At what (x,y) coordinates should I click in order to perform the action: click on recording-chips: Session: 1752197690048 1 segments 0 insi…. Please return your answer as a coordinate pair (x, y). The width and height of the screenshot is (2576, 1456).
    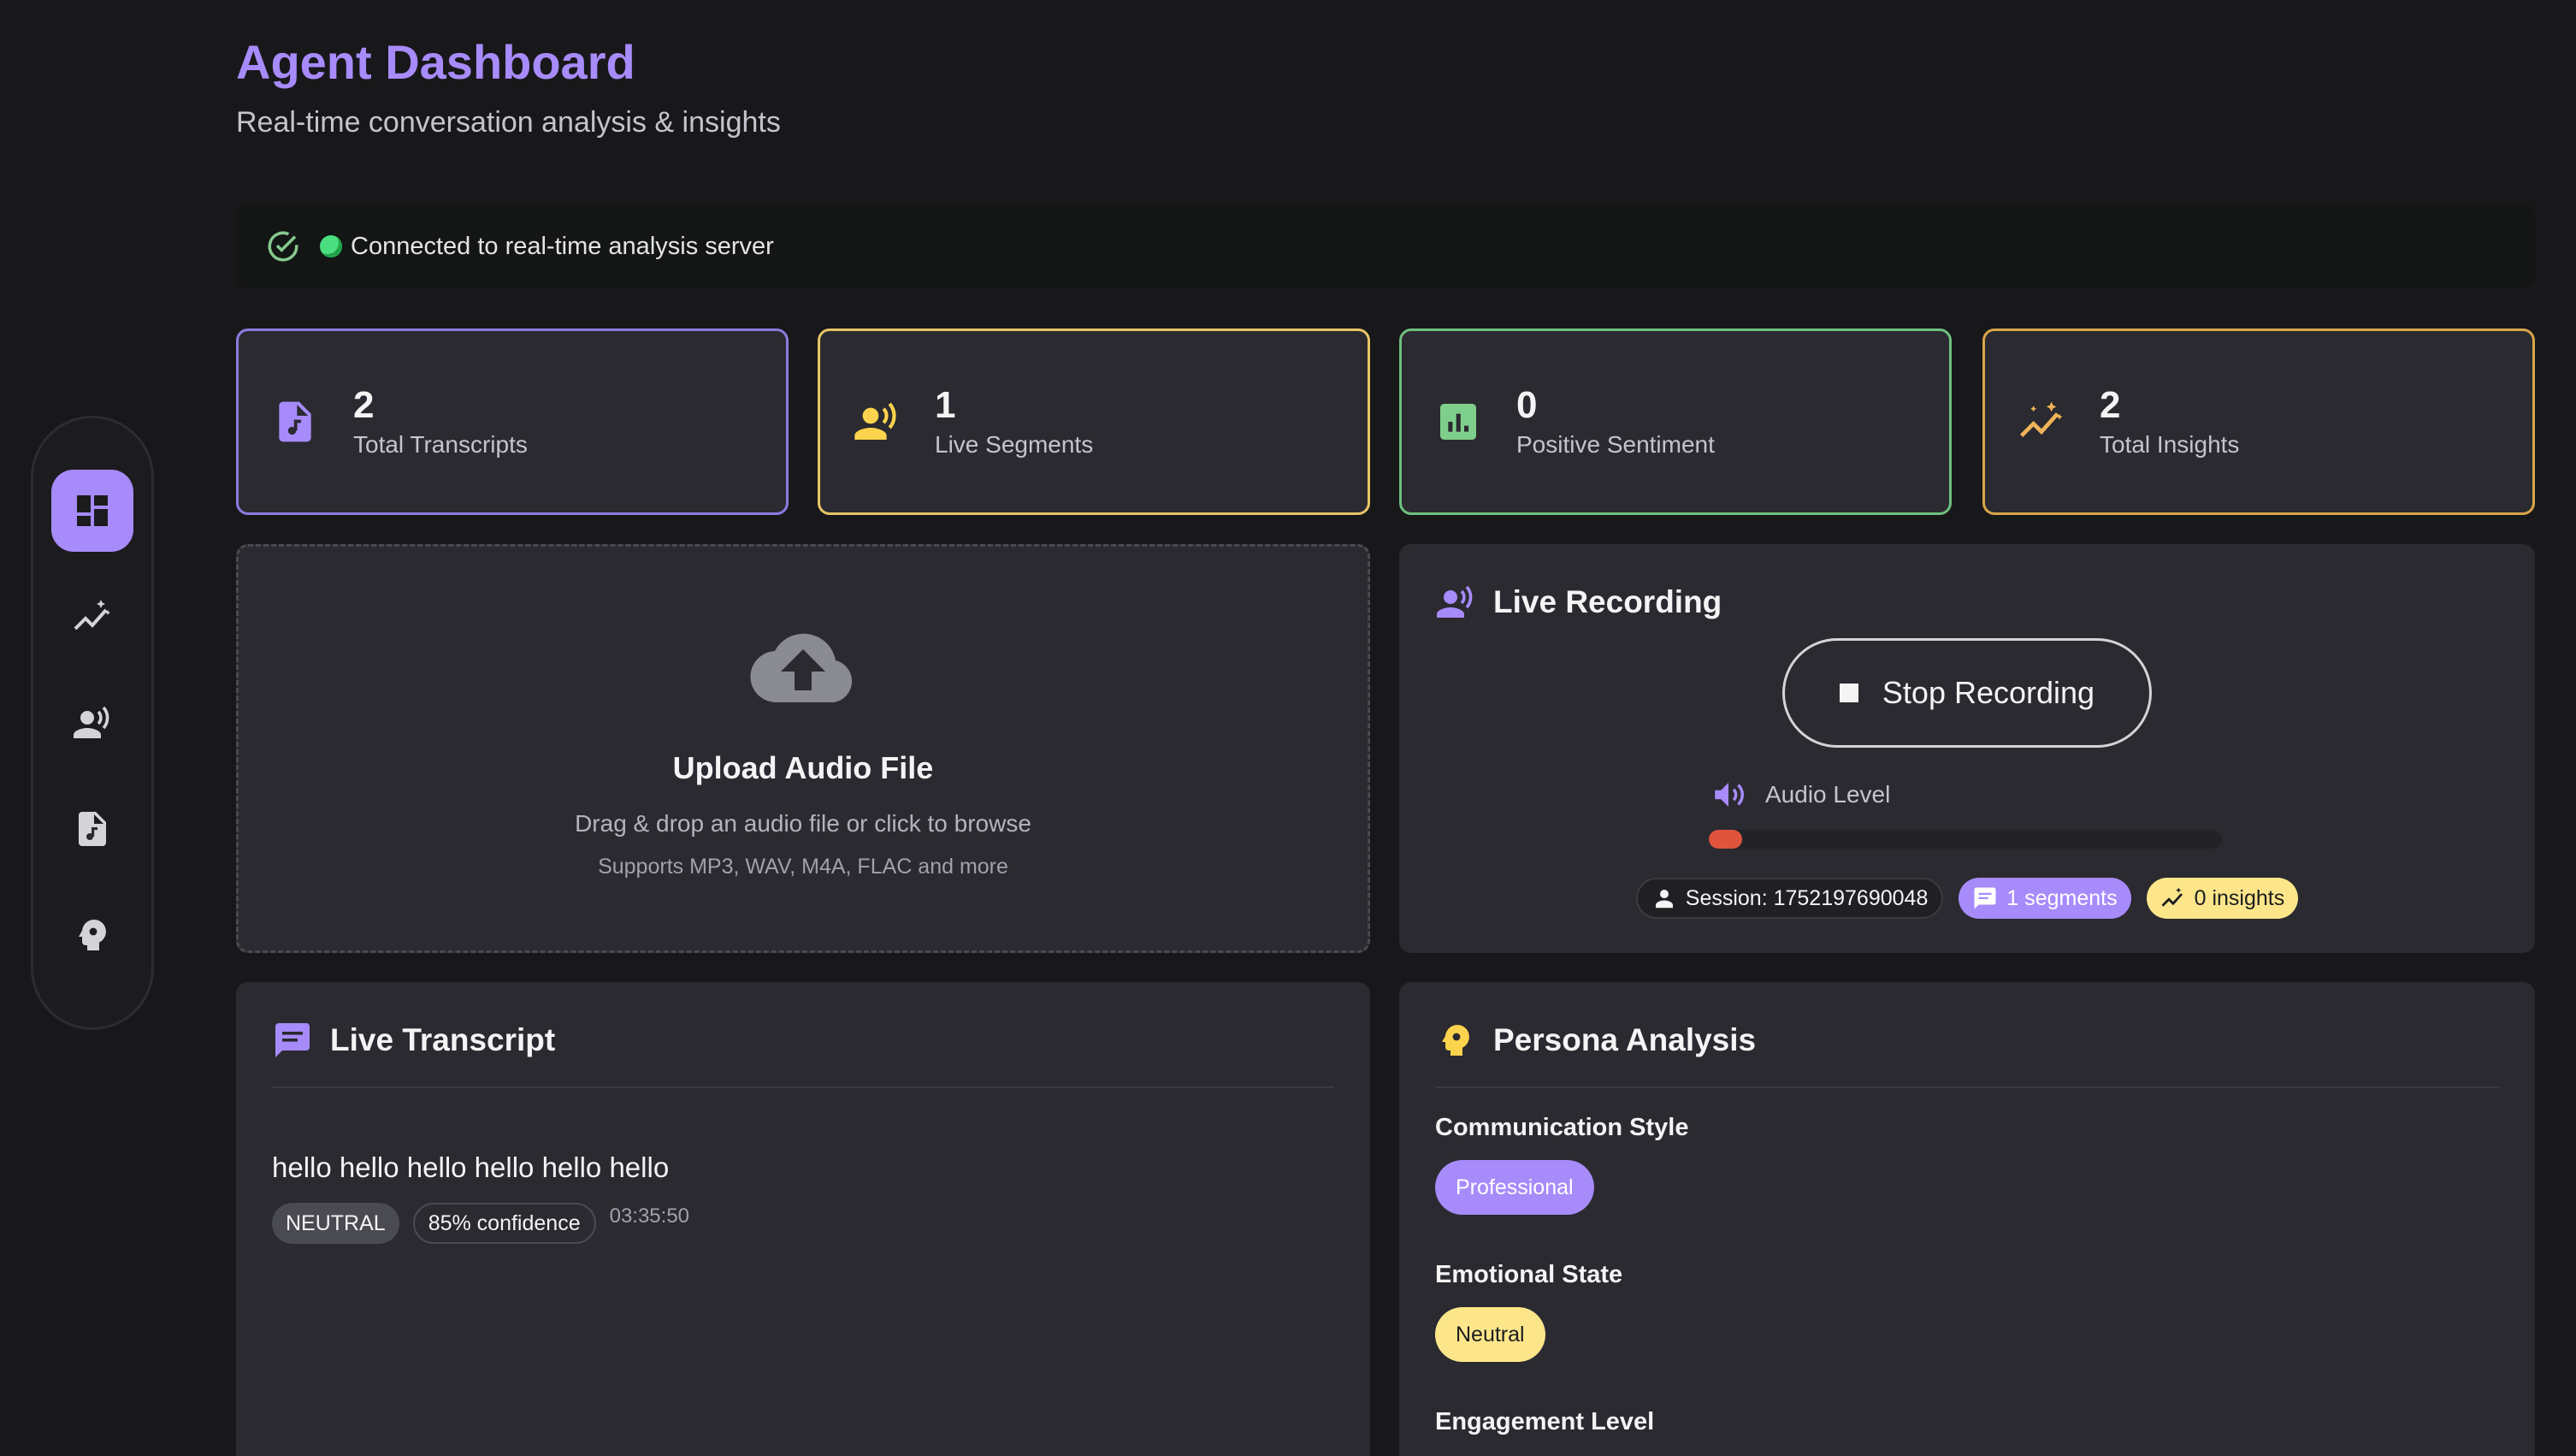
    Looking at the image, I should click on (1967, 898).